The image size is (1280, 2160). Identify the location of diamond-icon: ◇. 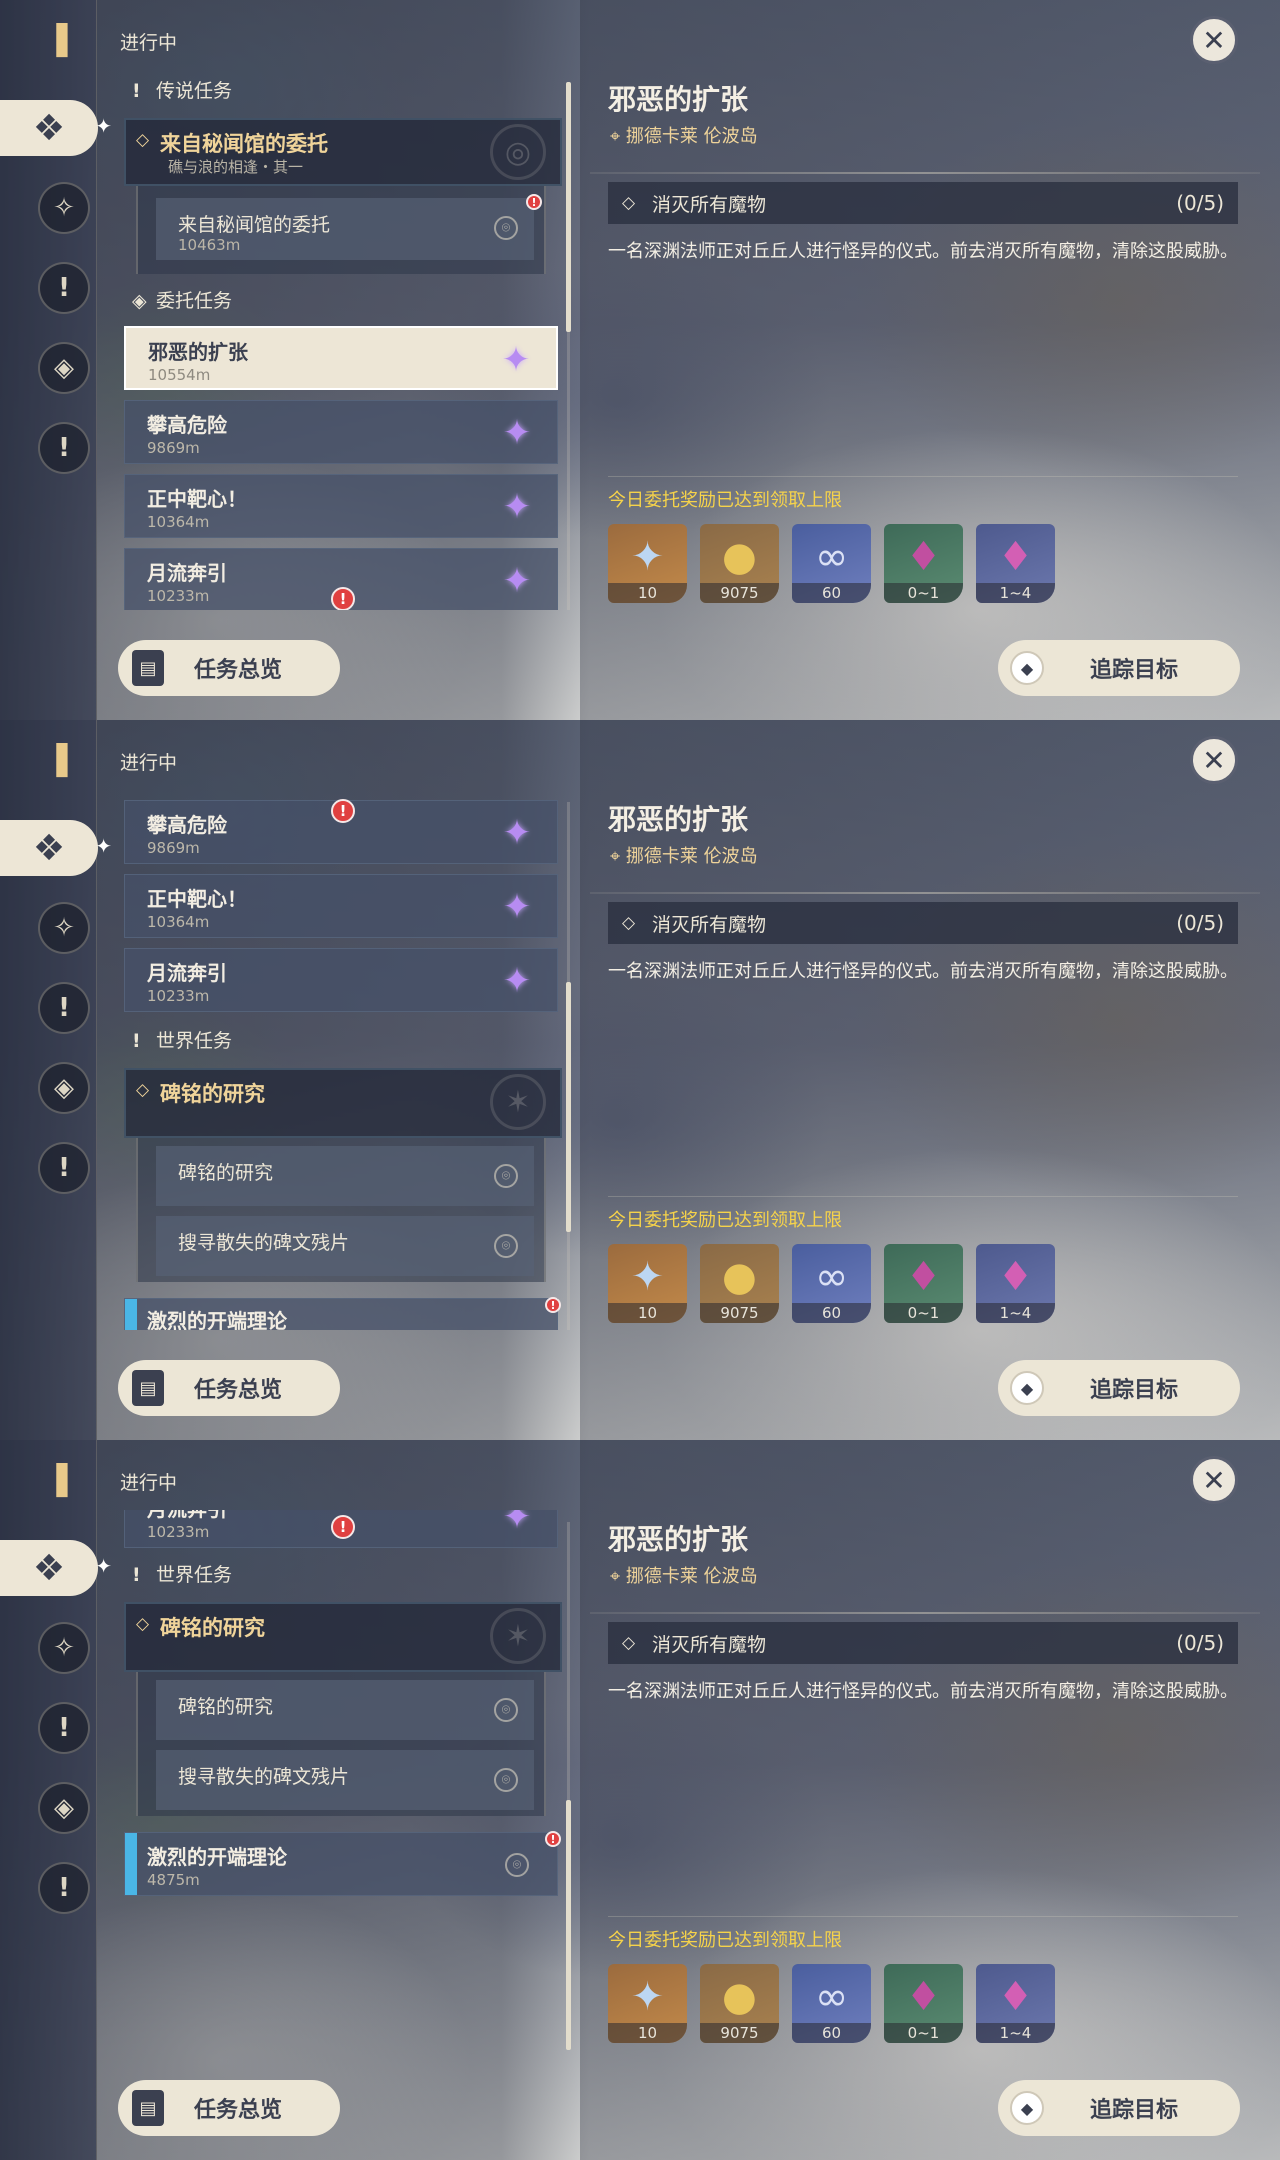
(143, 1624).